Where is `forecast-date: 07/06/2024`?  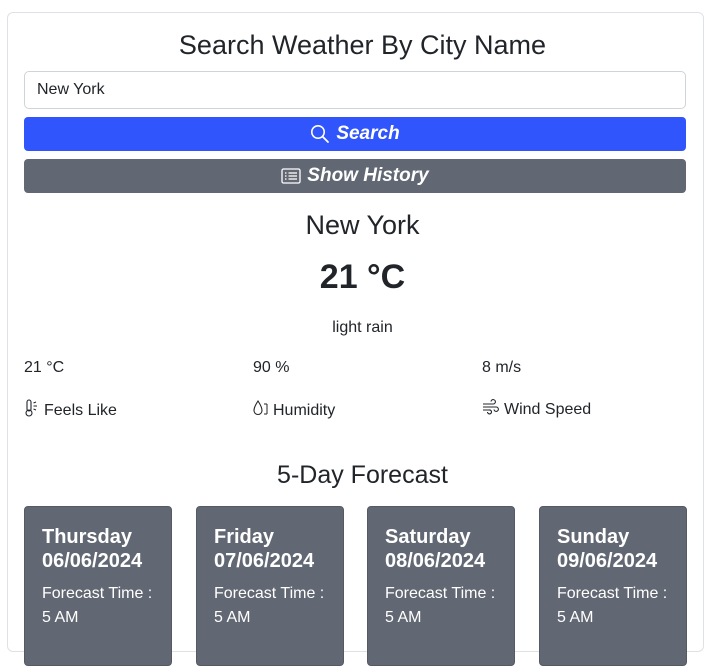 forecast-date: 07/06/2024 is located at coordinates (264, 561).